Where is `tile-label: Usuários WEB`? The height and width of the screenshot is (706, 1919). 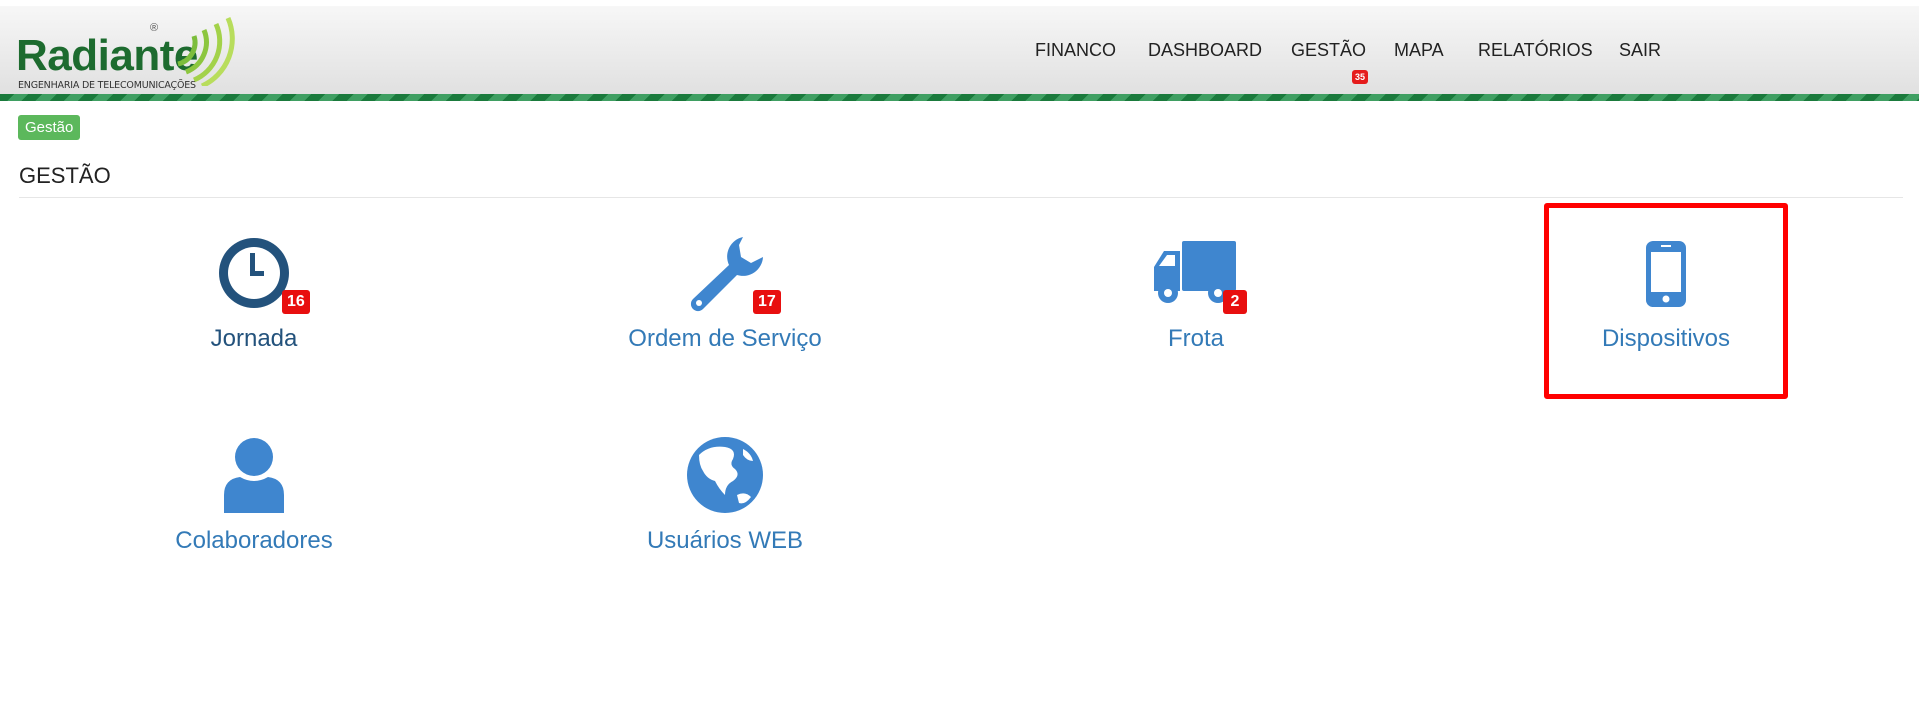 tile-label: Usuários WEB is located at coordinates (725, 540).